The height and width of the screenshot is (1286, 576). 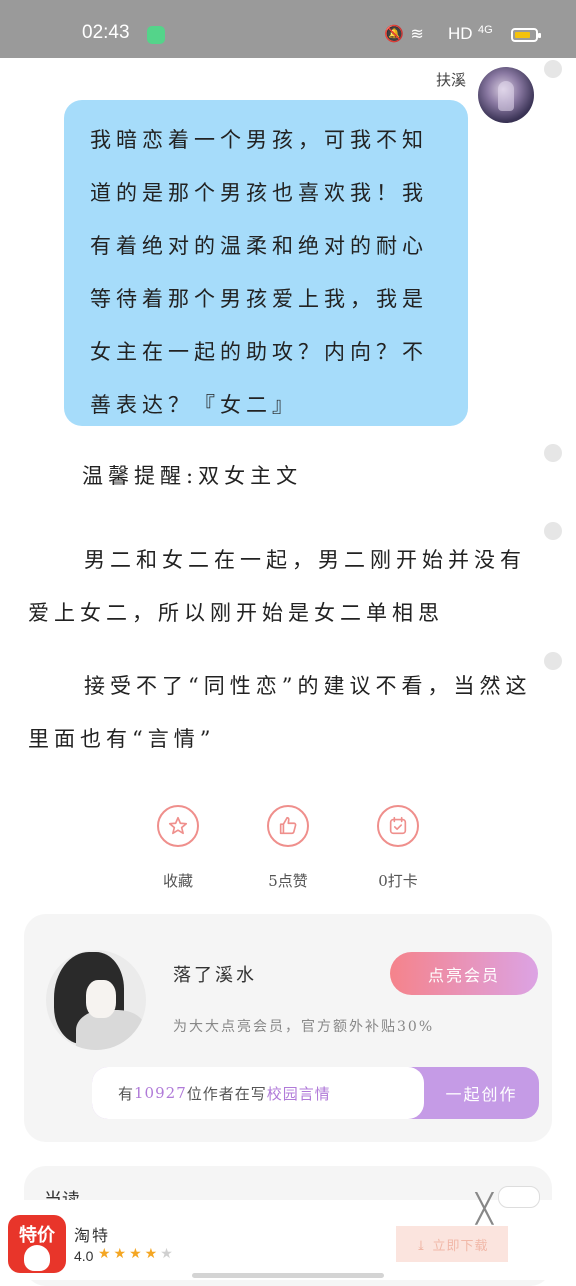 I want to click on checkin-icon, so click(x=398, y=825).